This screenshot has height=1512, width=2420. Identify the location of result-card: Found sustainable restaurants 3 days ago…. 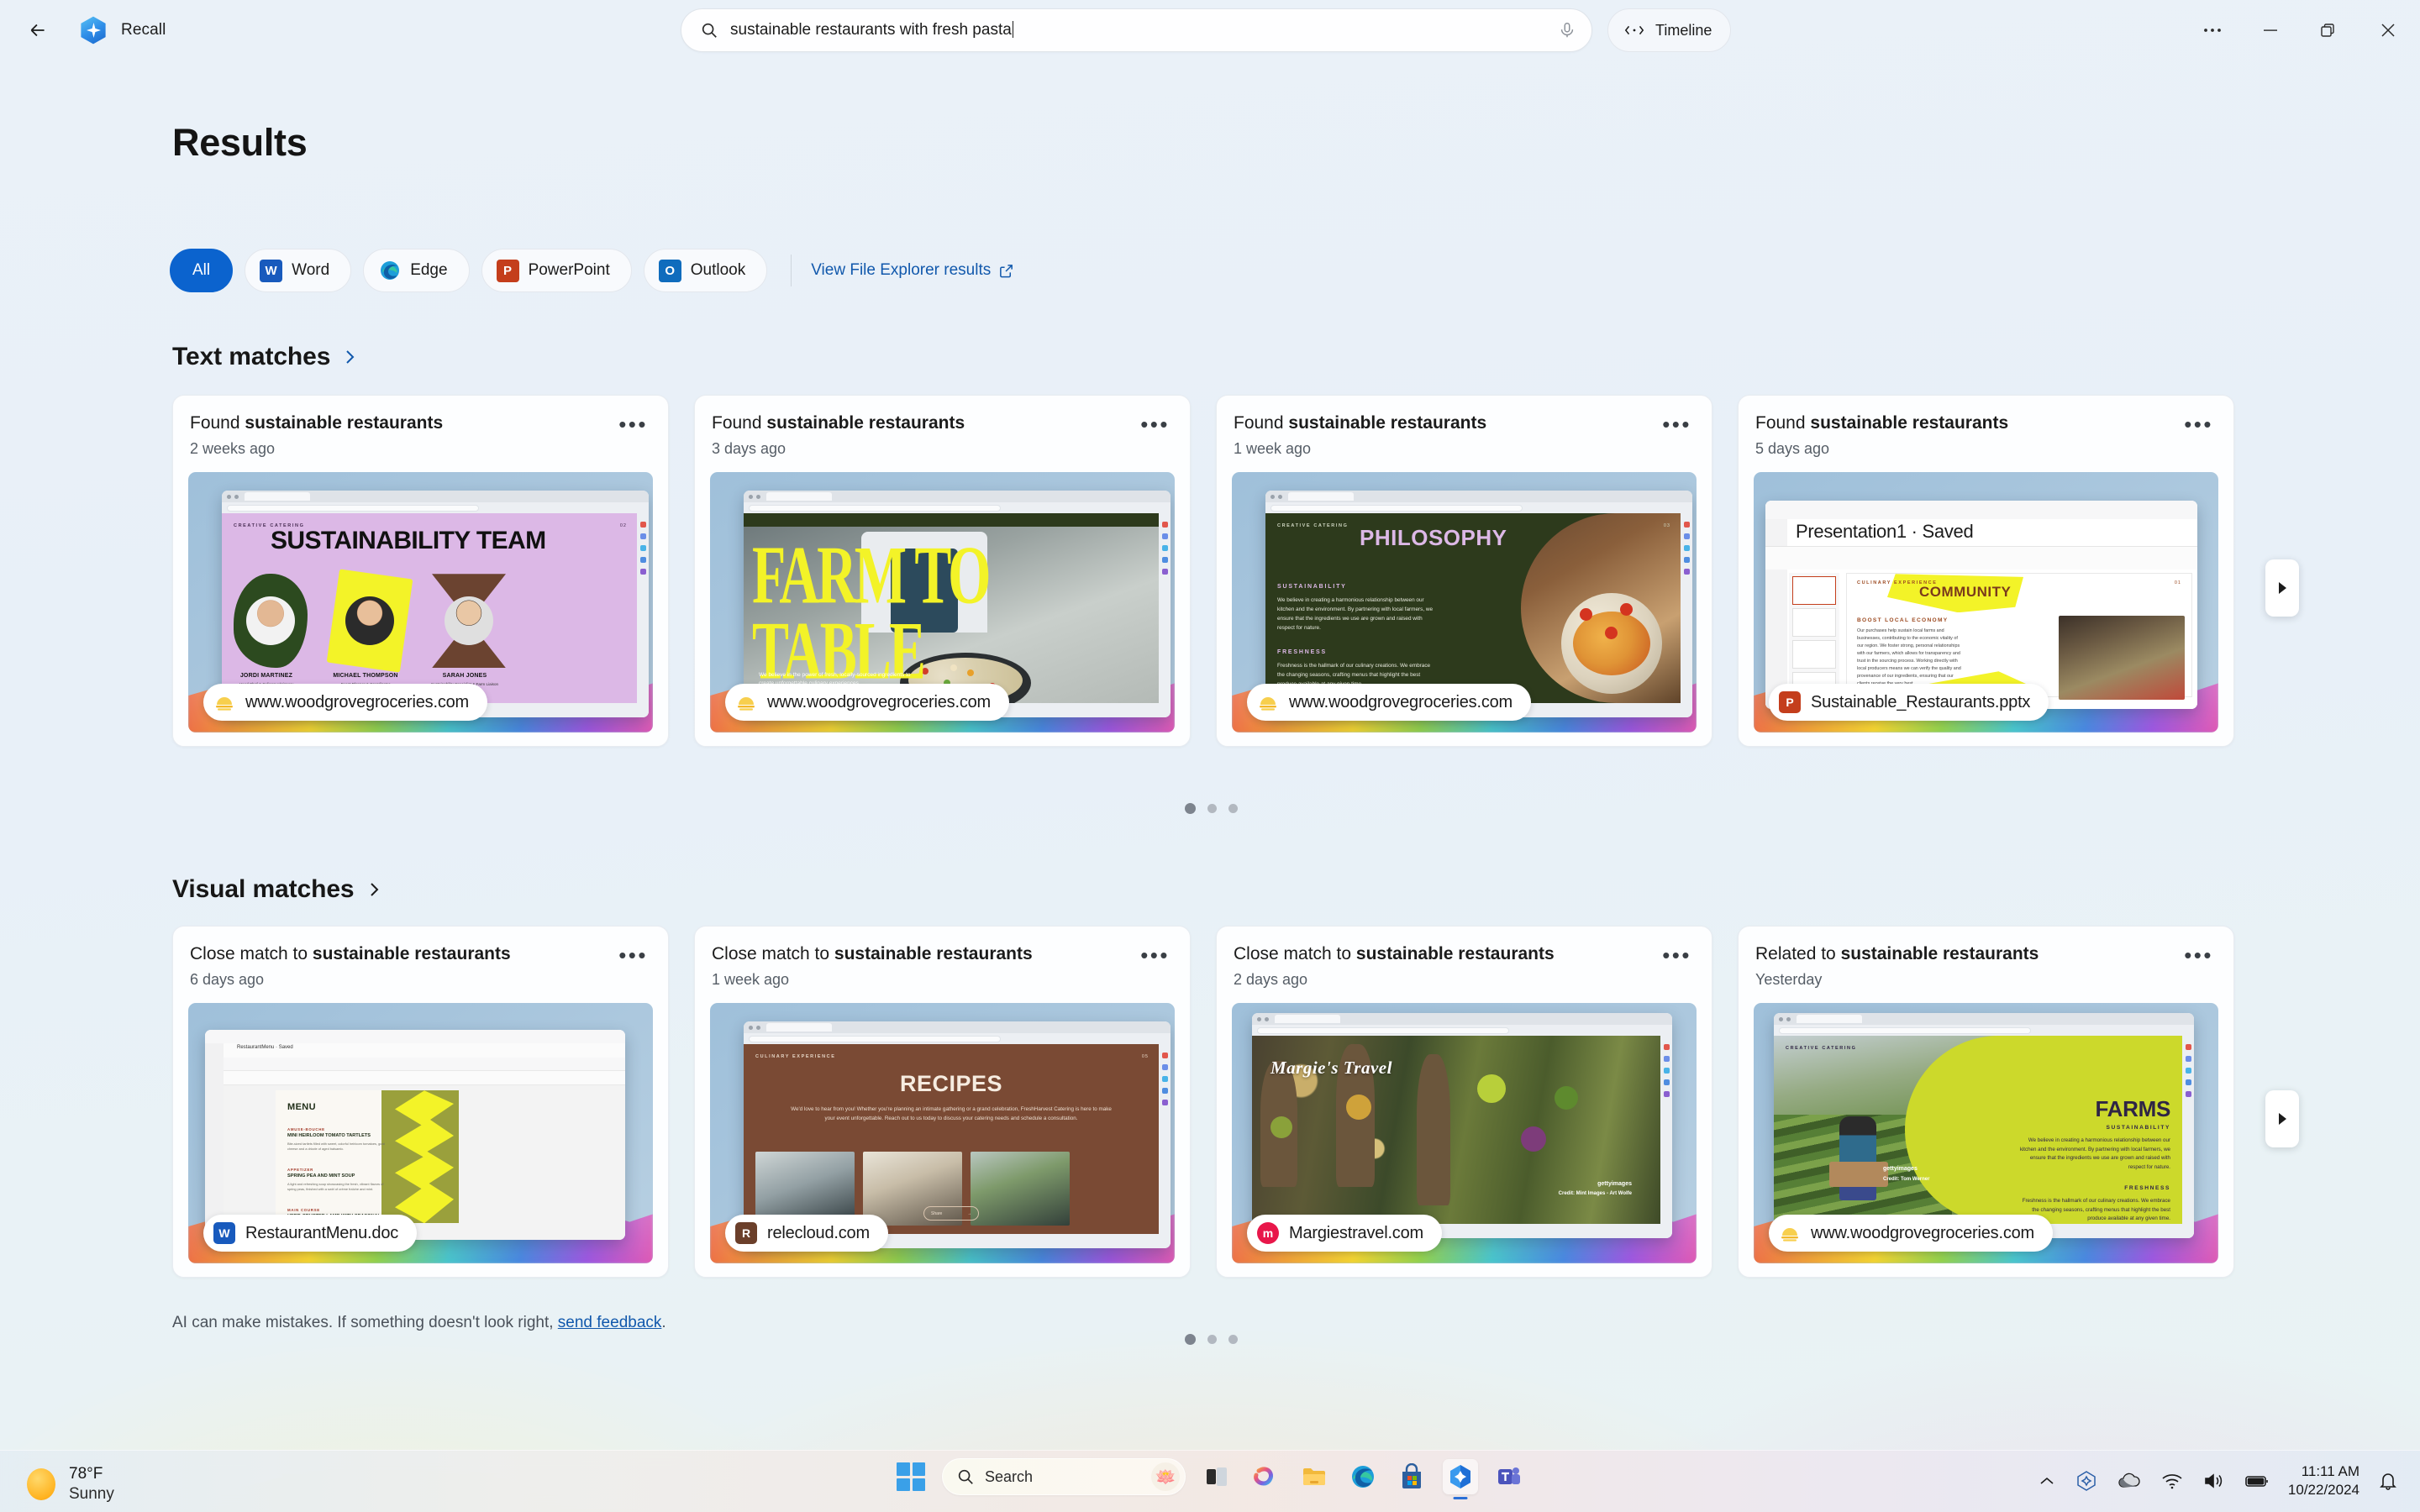
(942, 571).